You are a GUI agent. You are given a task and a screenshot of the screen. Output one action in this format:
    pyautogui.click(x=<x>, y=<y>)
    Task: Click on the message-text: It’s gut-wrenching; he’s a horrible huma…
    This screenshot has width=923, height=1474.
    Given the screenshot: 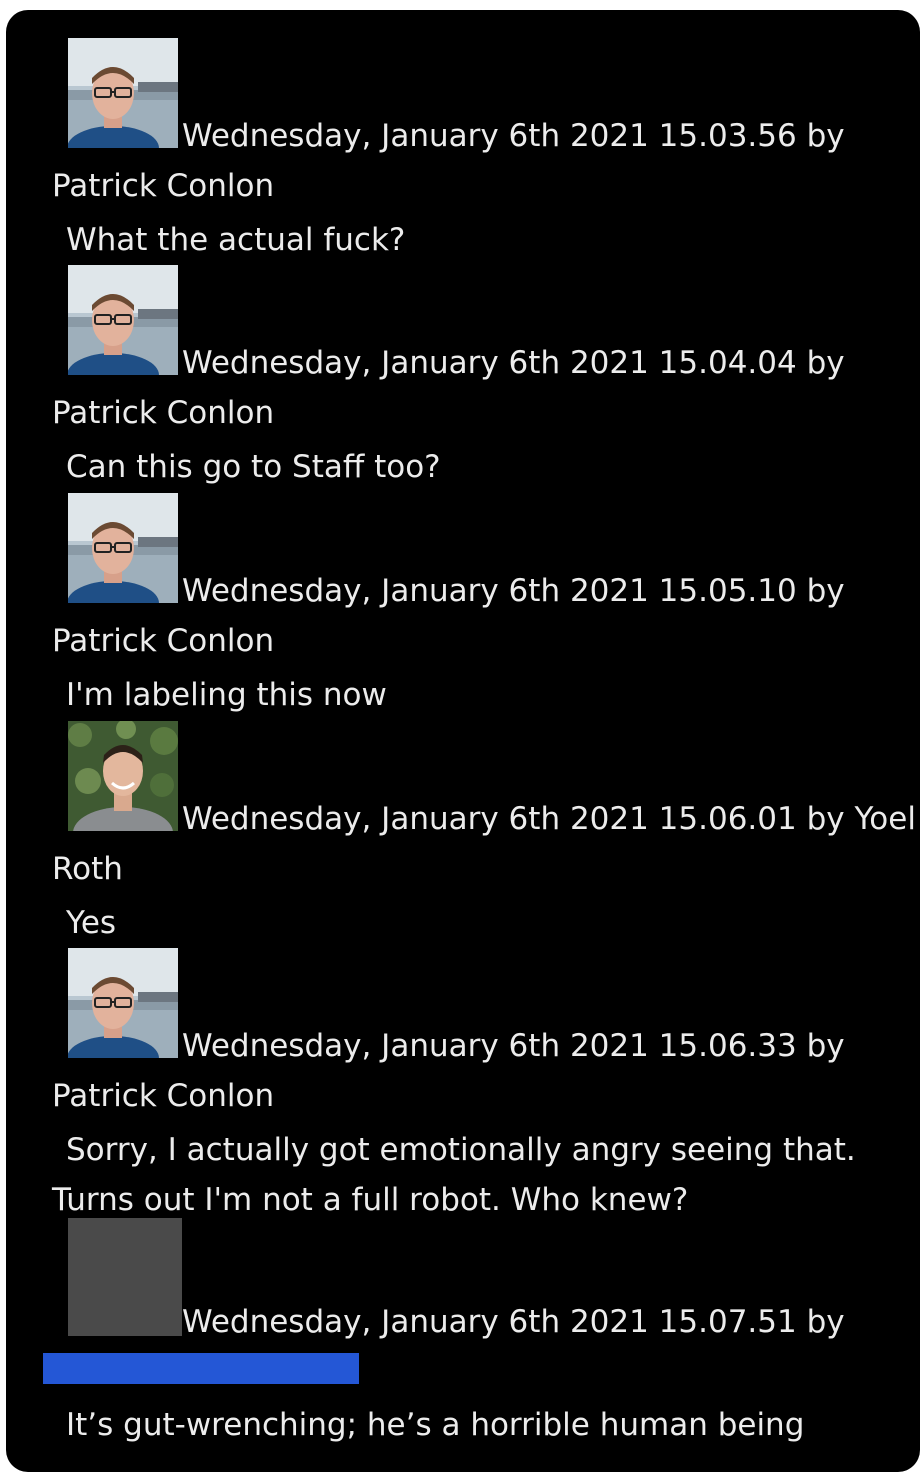 What is the action you would take?
    pyautogui.click(x=435, y=1425)
    